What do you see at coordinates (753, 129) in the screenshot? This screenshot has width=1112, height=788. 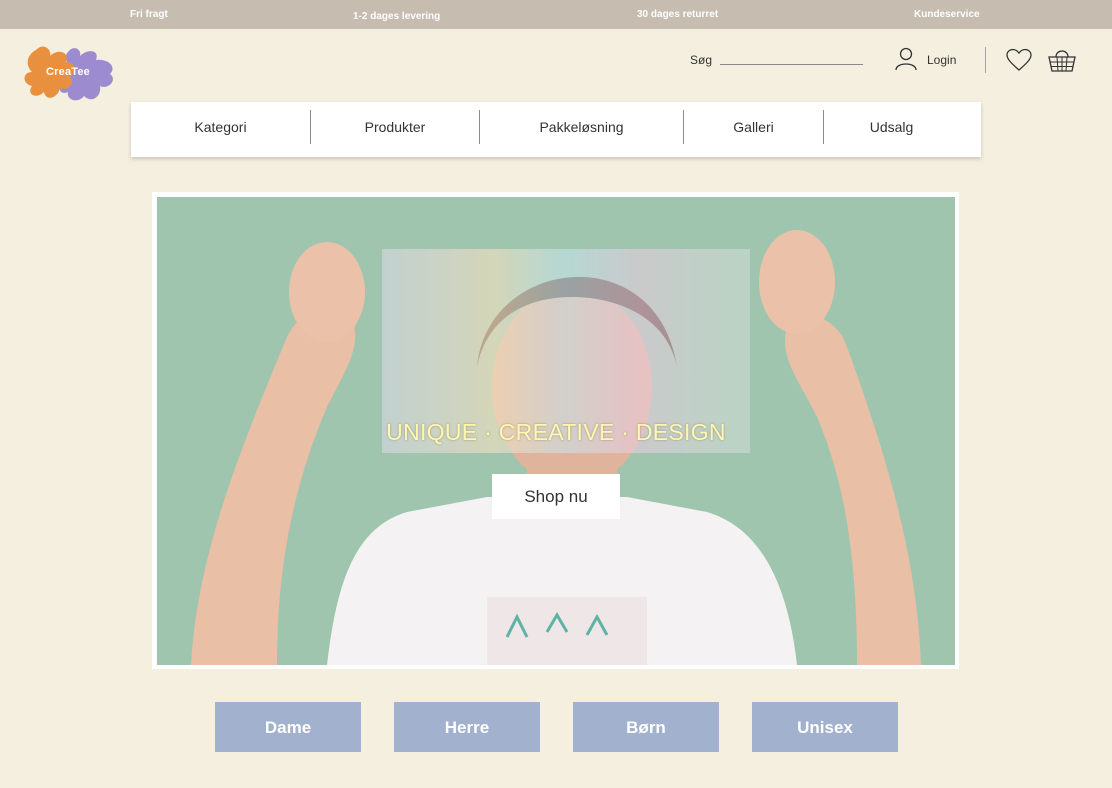 I see `nav-item-galleri: Galleri` at bounding box center [753, 129].